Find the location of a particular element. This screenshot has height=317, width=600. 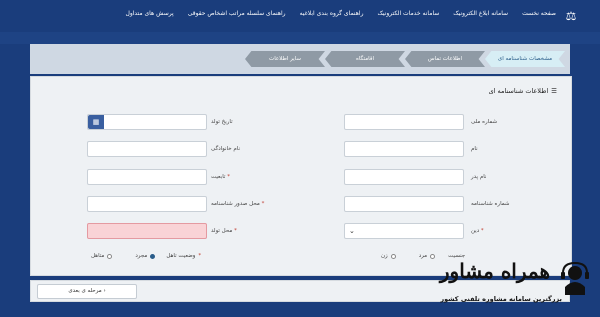

calendar-icon: ▦ is located at coordinates (96, 122).